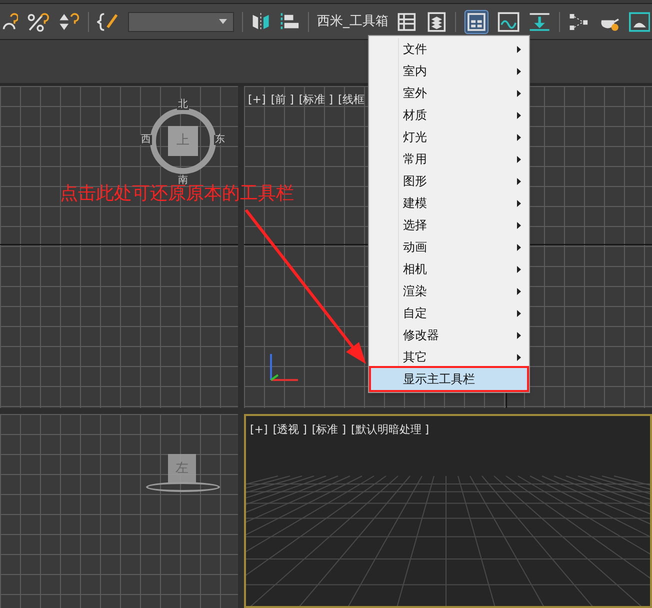 This screenshot has height=608, width=652. Describe the element at coordinates (183, 105) in the screenshot. I see `compass-label: 北` at that location.